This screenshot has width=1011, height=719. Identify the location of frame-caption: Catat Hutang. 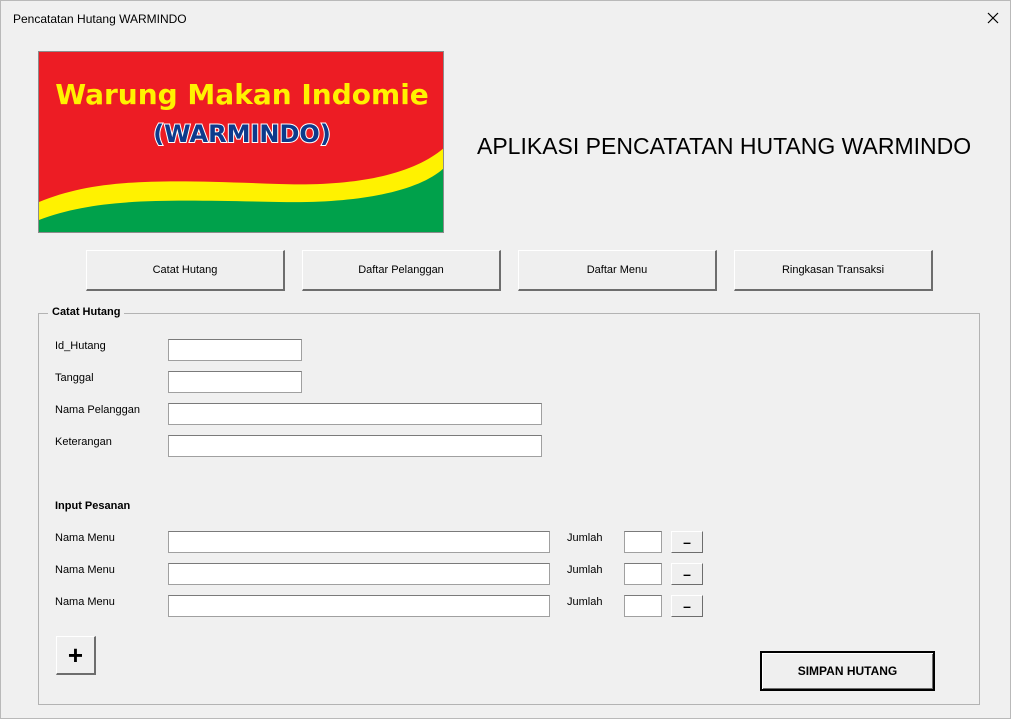
(86, 312).